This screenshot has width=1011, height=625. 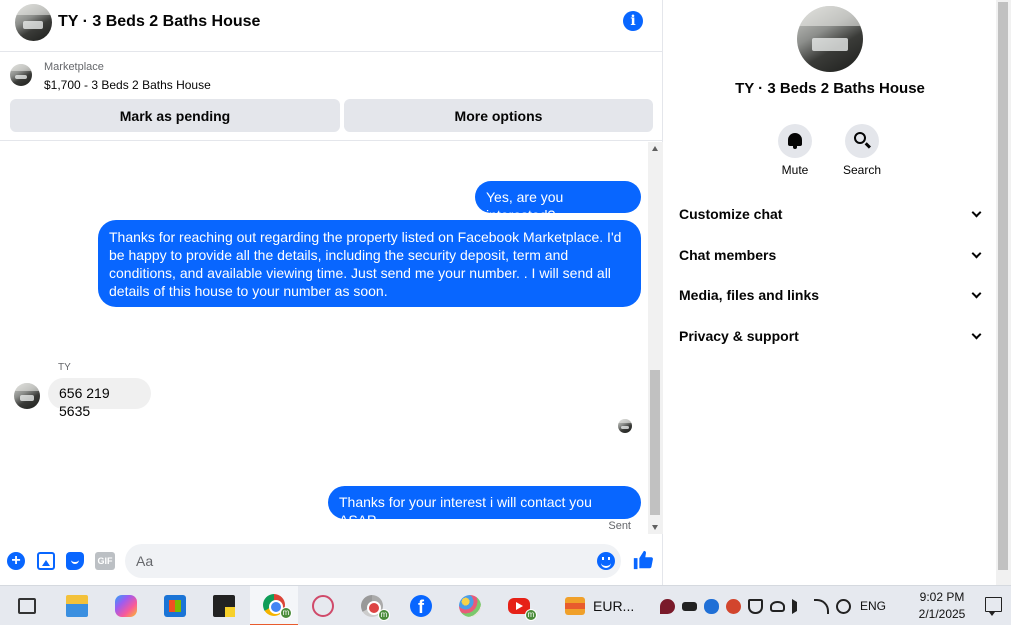 What do you see at coordinates (942, 606) in the screenshot?
I see `clock: 9:02 PM 2/1/2025` at bounding box center [942, 606].